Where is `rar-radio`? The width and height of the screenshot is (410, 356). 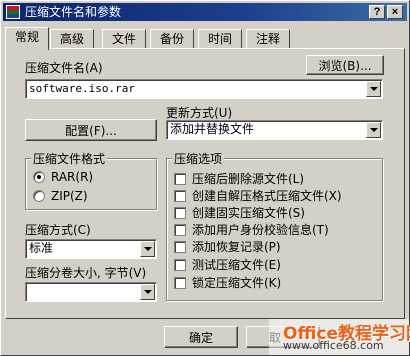 rar-radio is located at coordinates (39, 177).